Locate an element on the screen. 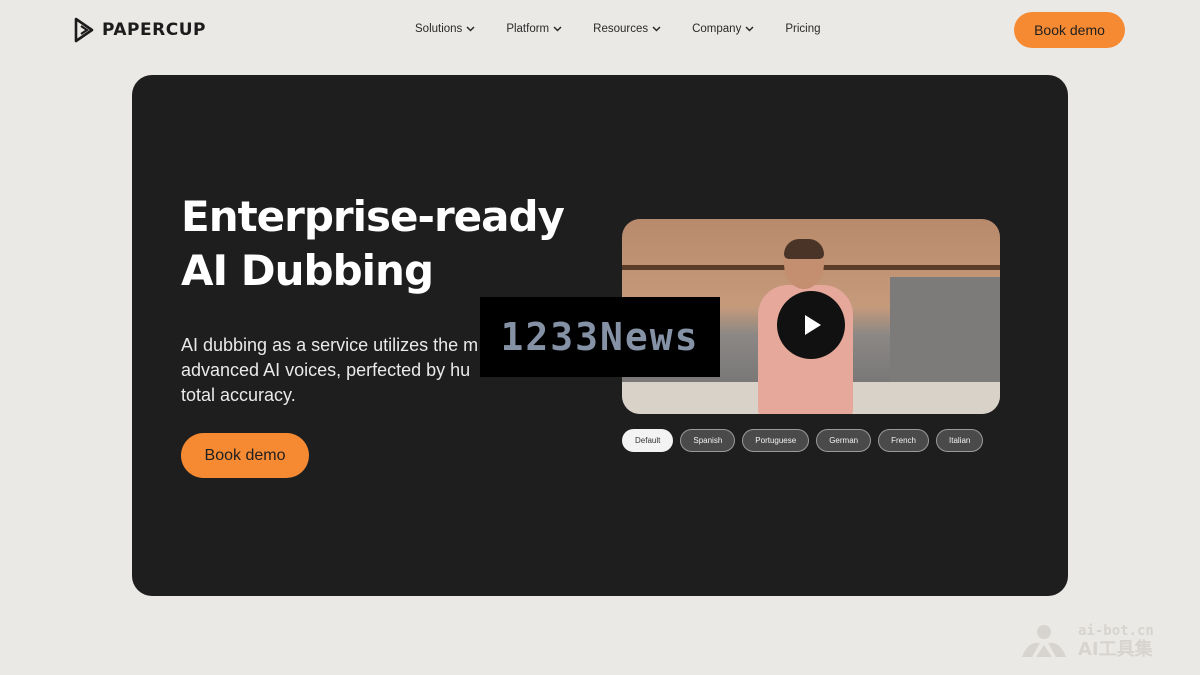  nav-label: Pricing is located at coordinates (803, 29).